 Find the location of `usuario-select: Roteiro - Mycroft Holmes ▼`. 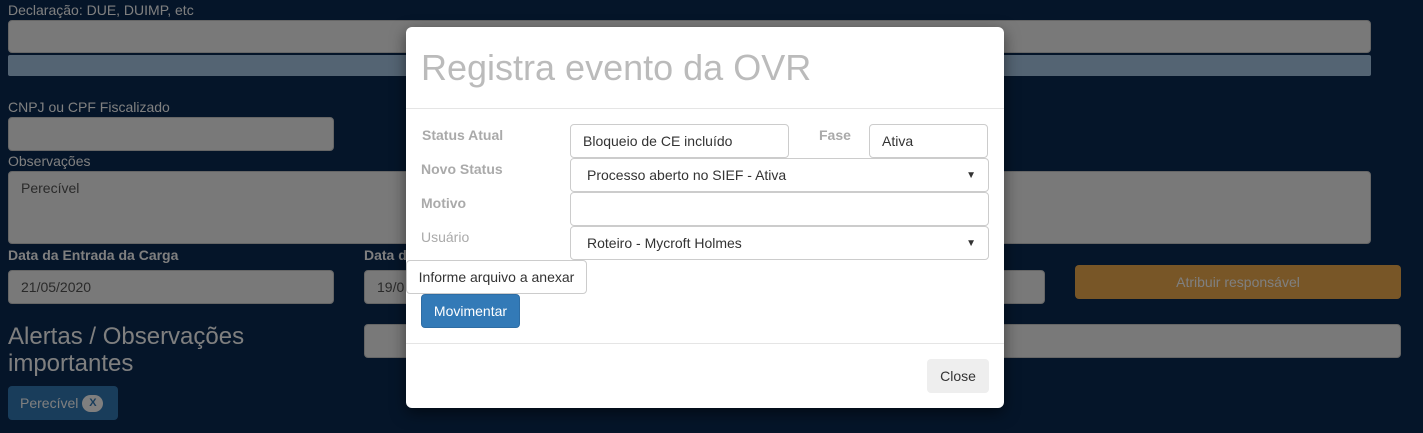

usuario-select: Roteiro - Mycroft Holmes ▼ is located at coordinates (779, 243).